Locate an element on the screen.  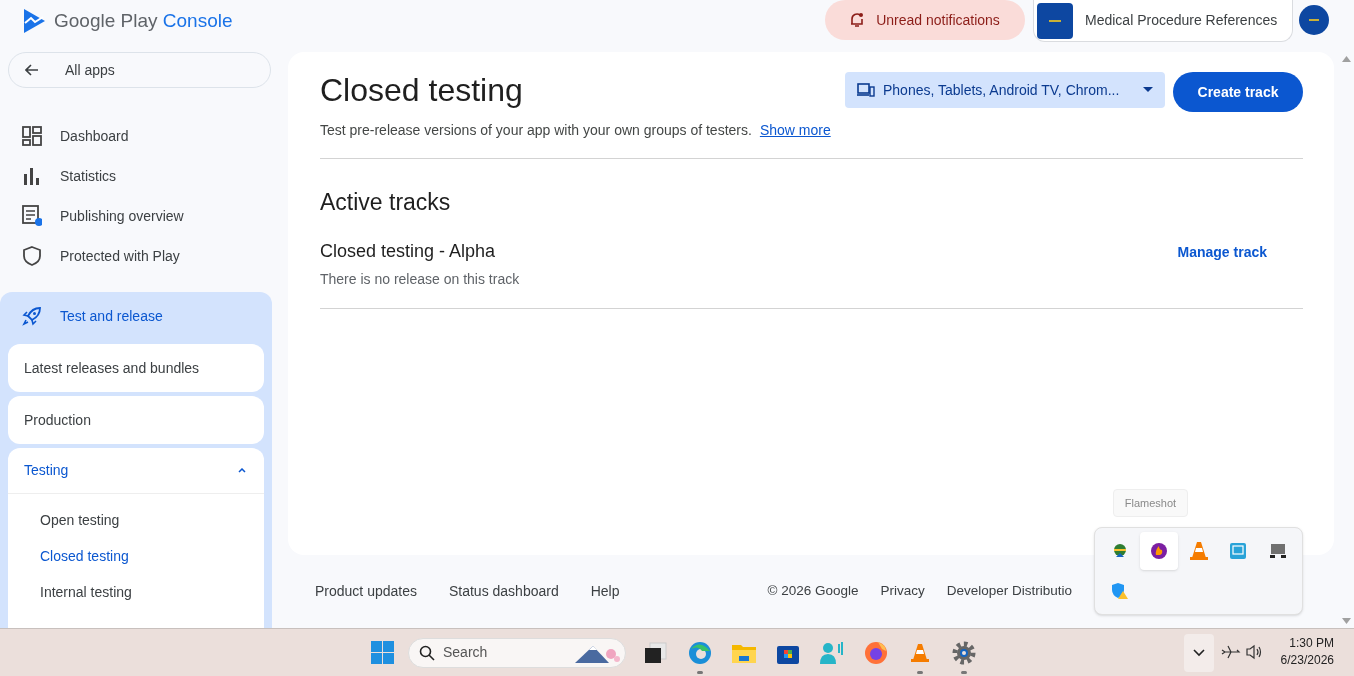
logo-accent-text: Console is located at coordinates (197, 20).